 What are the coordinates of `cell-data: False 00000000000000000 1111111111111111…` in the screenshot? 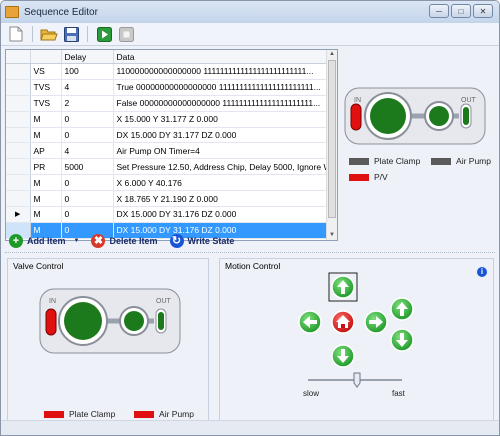 It's located at (225, 103).